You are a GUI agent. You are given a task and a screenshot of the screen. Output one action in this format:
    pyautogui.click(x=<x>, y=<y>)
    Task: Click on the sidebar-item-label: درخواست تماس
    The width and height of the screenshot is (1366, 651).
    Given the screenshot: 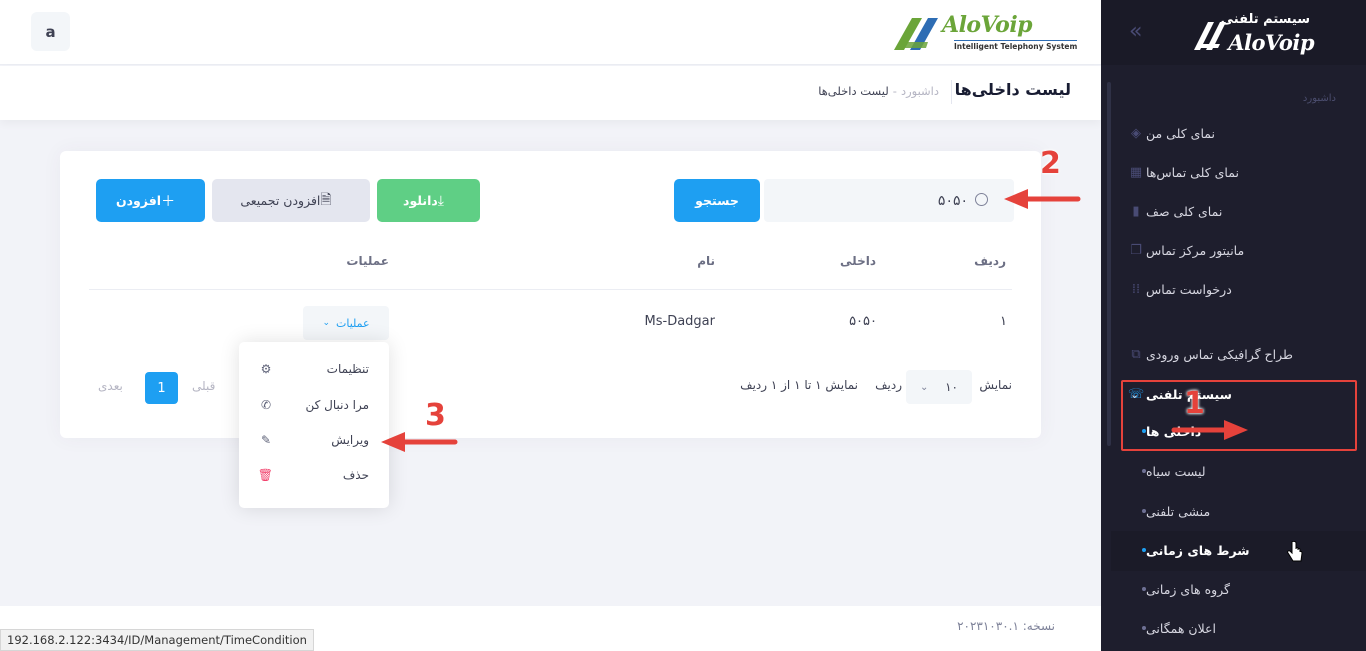 What is the action you would take?
    pyautogui.click(x=1189, y=289)
    